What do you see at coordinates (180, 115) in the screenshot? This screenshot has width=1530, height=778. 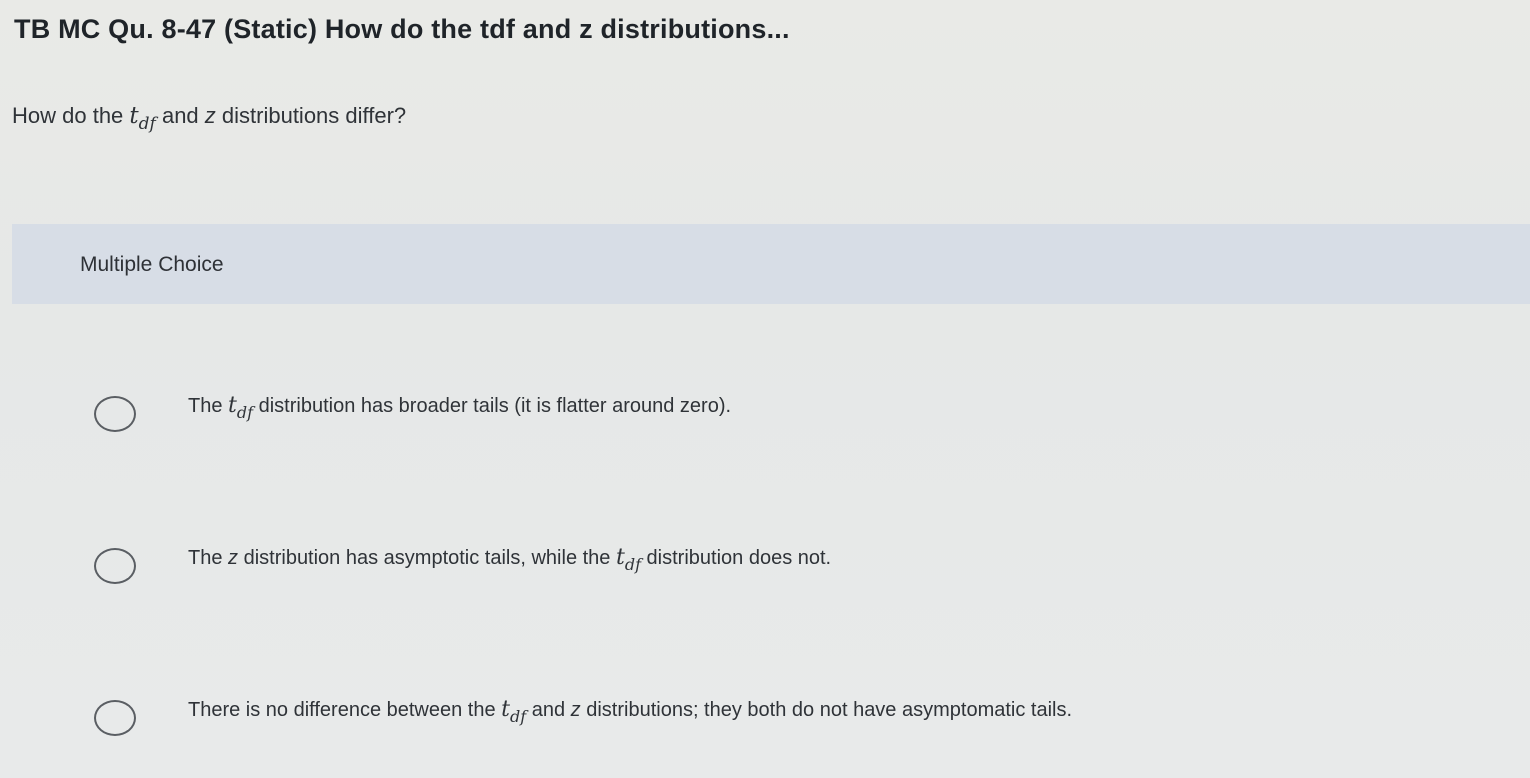 I see `question-middle: and` at bounding box center [180, 115].